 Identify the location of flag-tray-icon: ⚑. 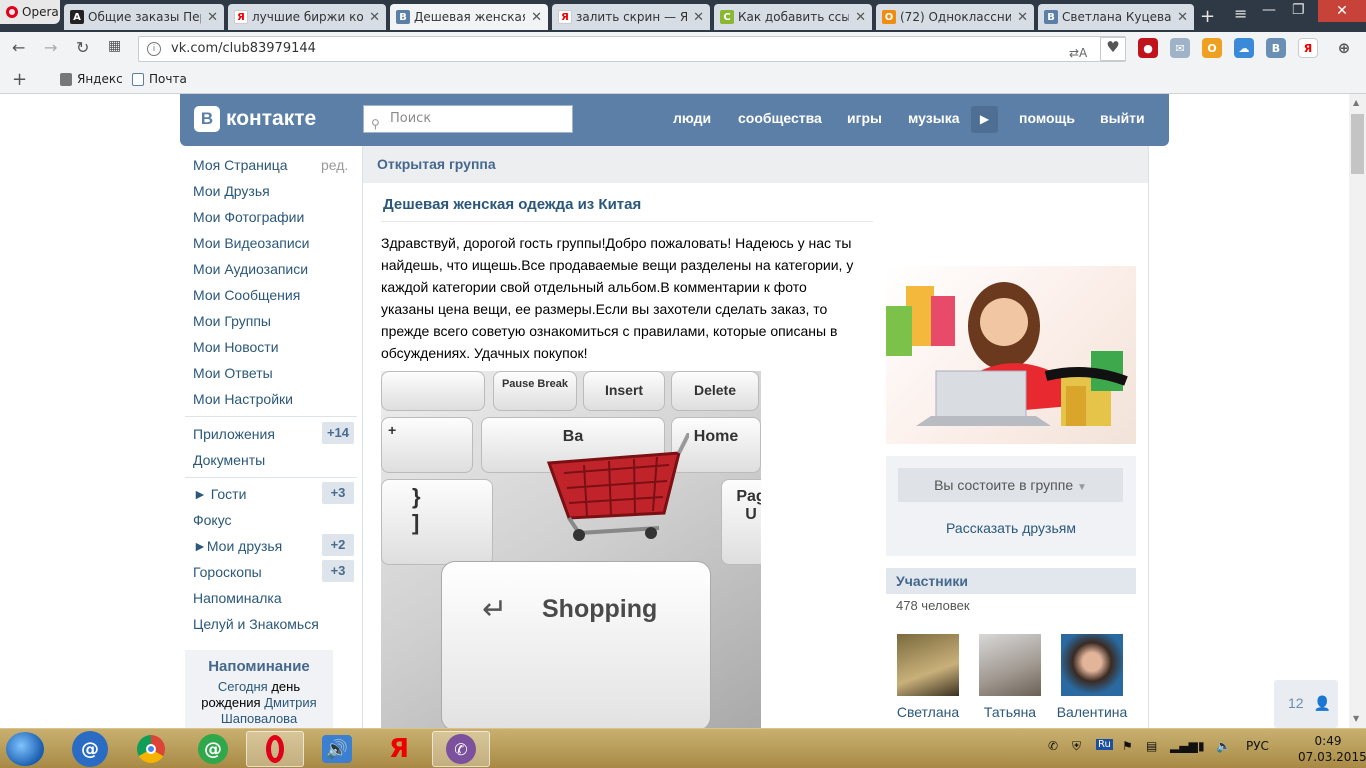
(1127, 746).